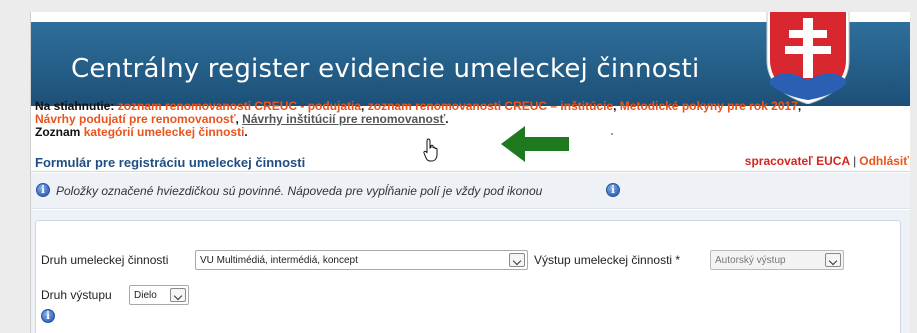  Describe the element at coordinates (239, 106) in the screenshot. I see `link-renomovanost-podujatia: zoznam renomovanosti CREUC - podujatia` at that location.